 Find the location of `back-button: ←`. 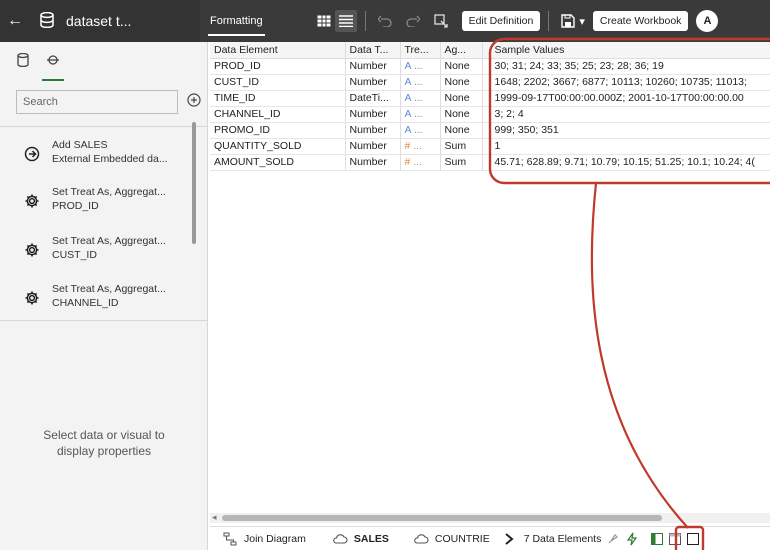

back-button: ← is located at coordinates (15, 21).